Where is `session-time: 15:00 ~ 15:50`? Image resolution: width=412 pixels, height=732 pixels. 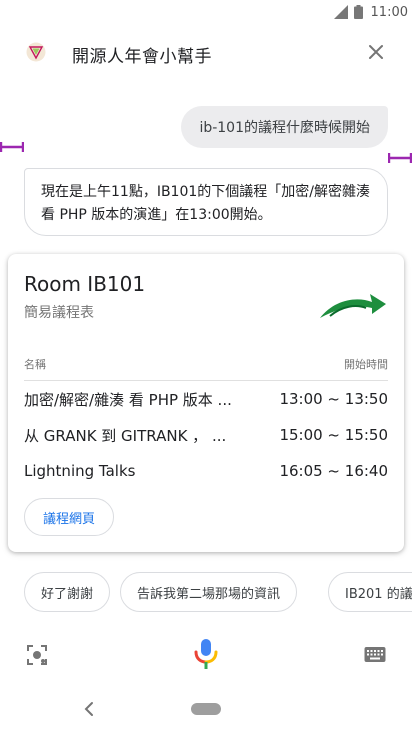
session-time: 15:00 ~ 15:50 is located at coordinates (333, 435).